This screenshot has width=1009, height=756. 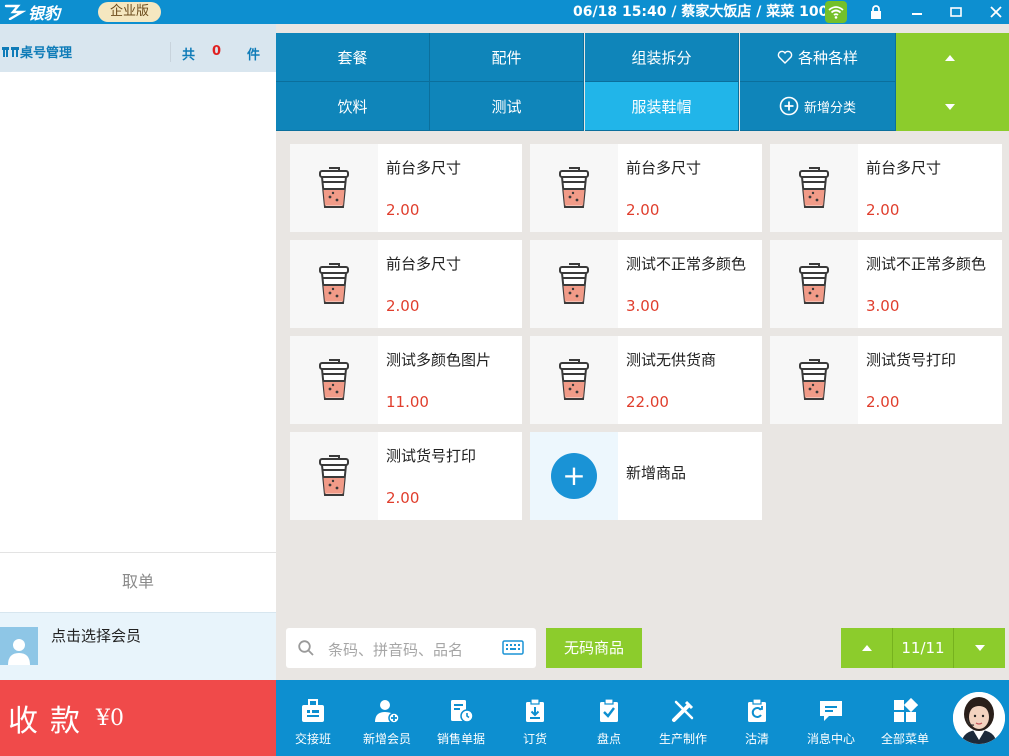 I want to click on divider, so click(x=170, y=52).